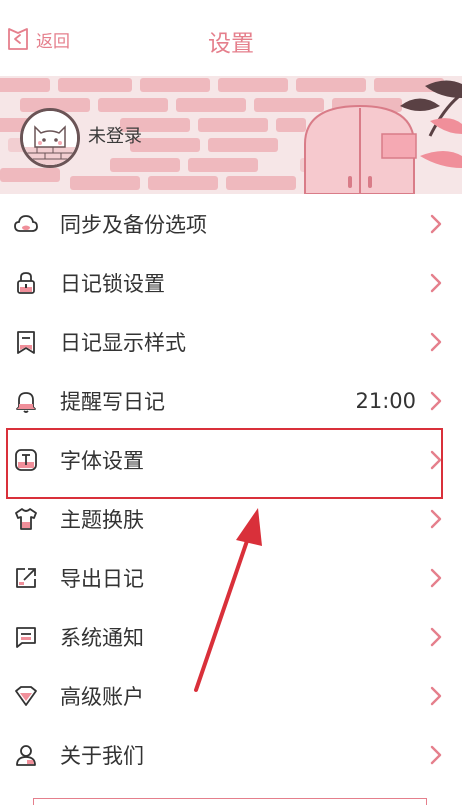 The width and height of the screenshot is (462, 805). Describe the element at coordinates (102, 637) in the screenshot. I see `menu-item-label: 系统通知` at that location.